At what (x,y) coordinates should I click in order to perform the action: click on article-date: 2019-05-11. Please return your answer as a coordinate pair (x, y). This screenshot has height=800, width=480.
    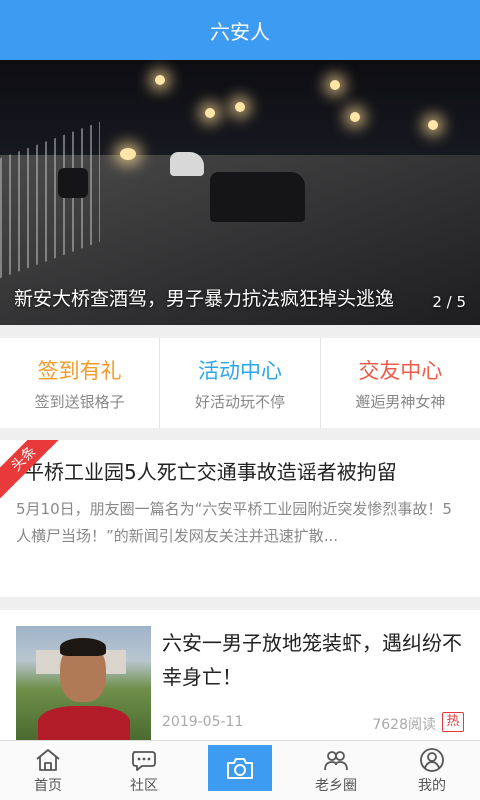
    Looking at the image, I should click on (203, 722).